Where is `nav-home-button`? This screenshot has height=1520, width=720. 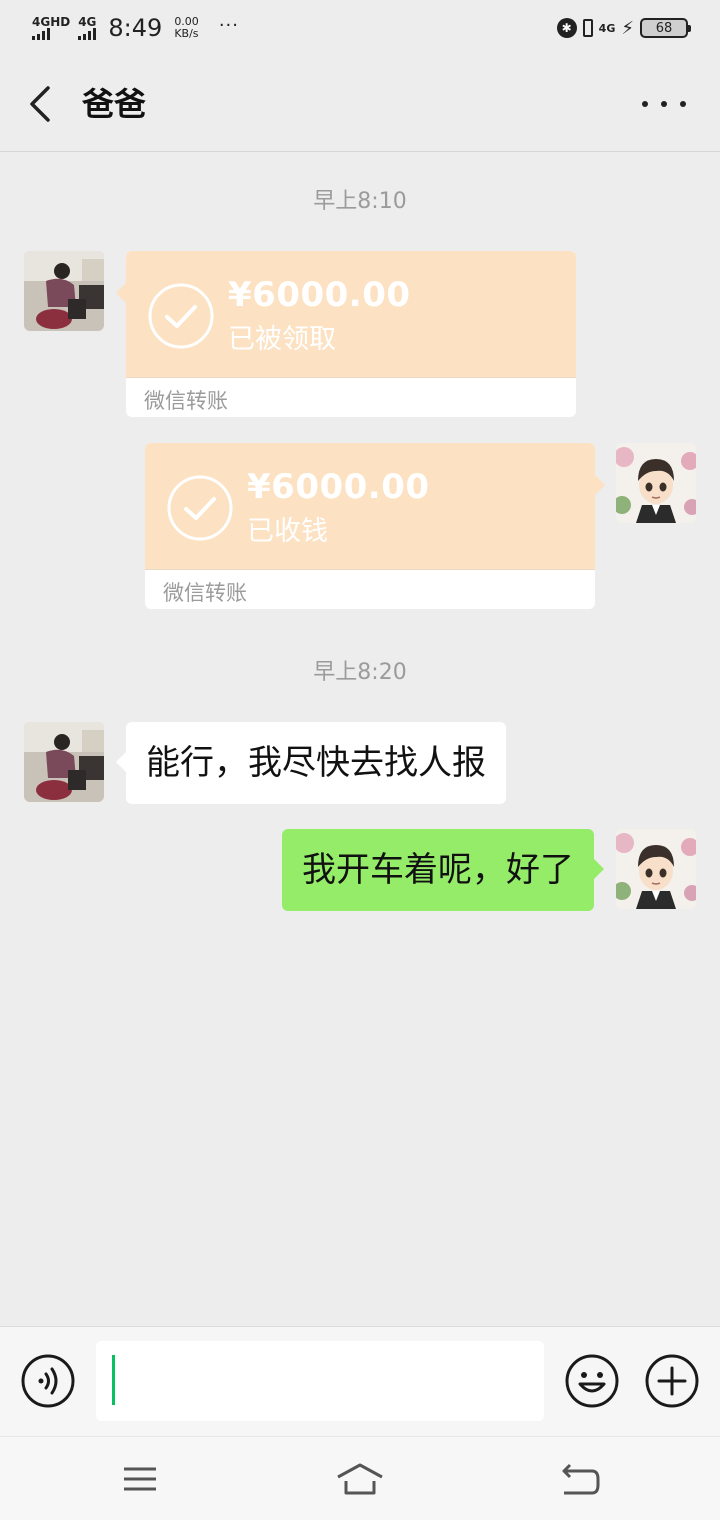
nav-home-button is located at coordinates (360, 1479).